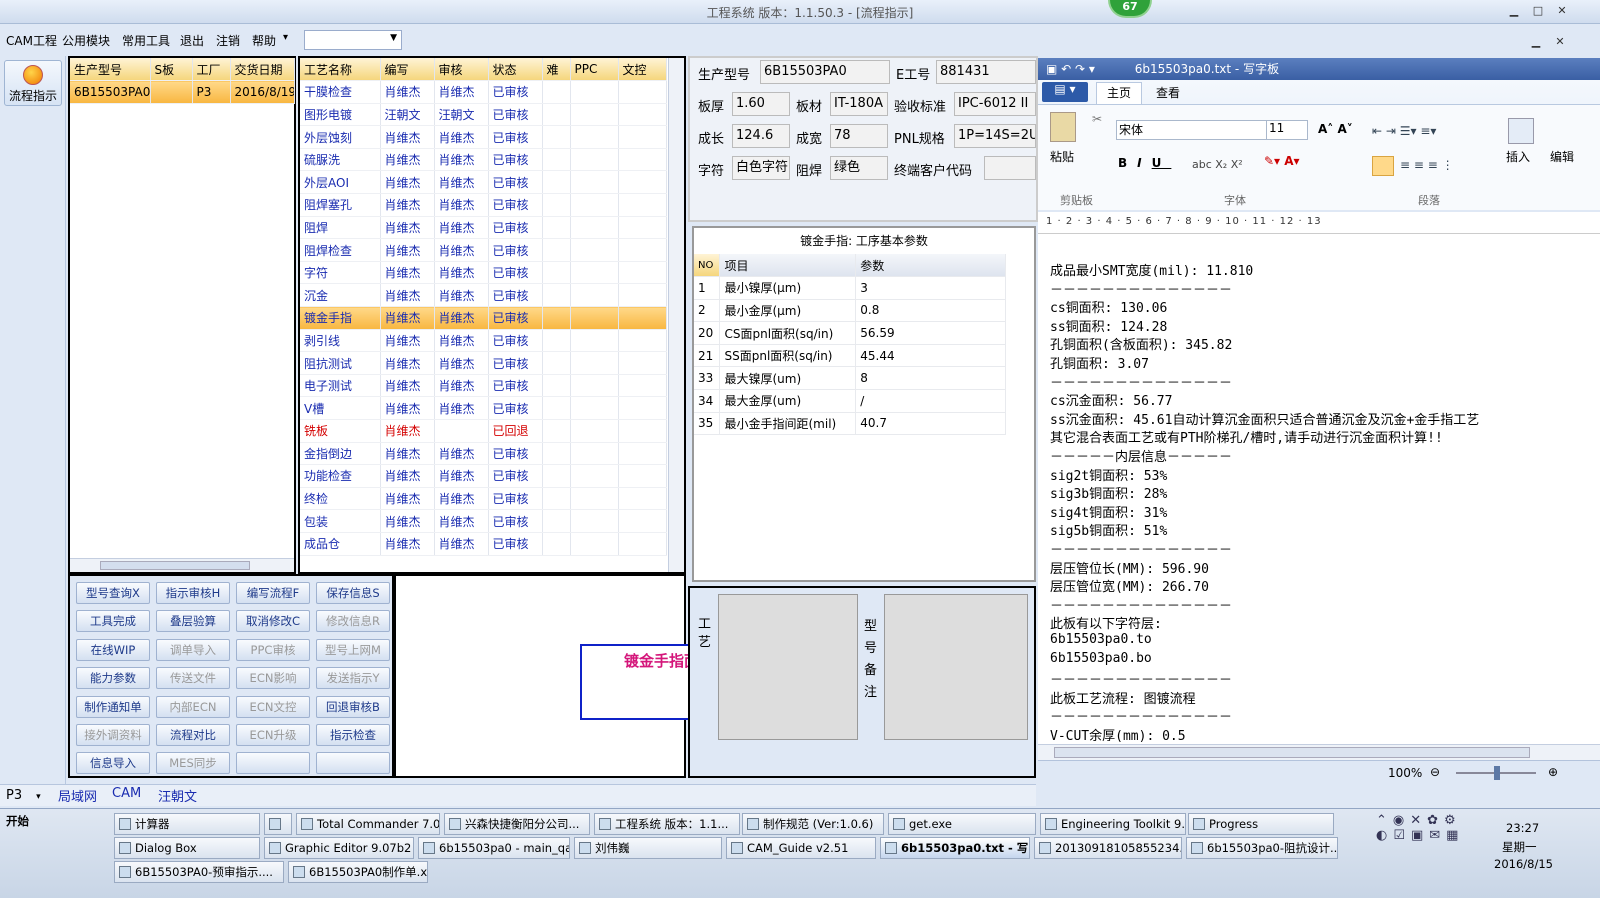 The height and width of the screenshot is (898, 1600). I want to click on params-header: NO, so click(707, 266).